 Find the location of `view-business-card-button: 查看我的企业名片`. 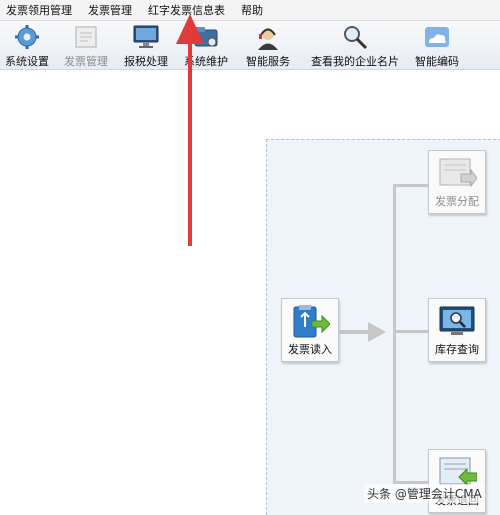

view-business-card-button: 查看我的企业名片 is located at coordinates (355, 45).